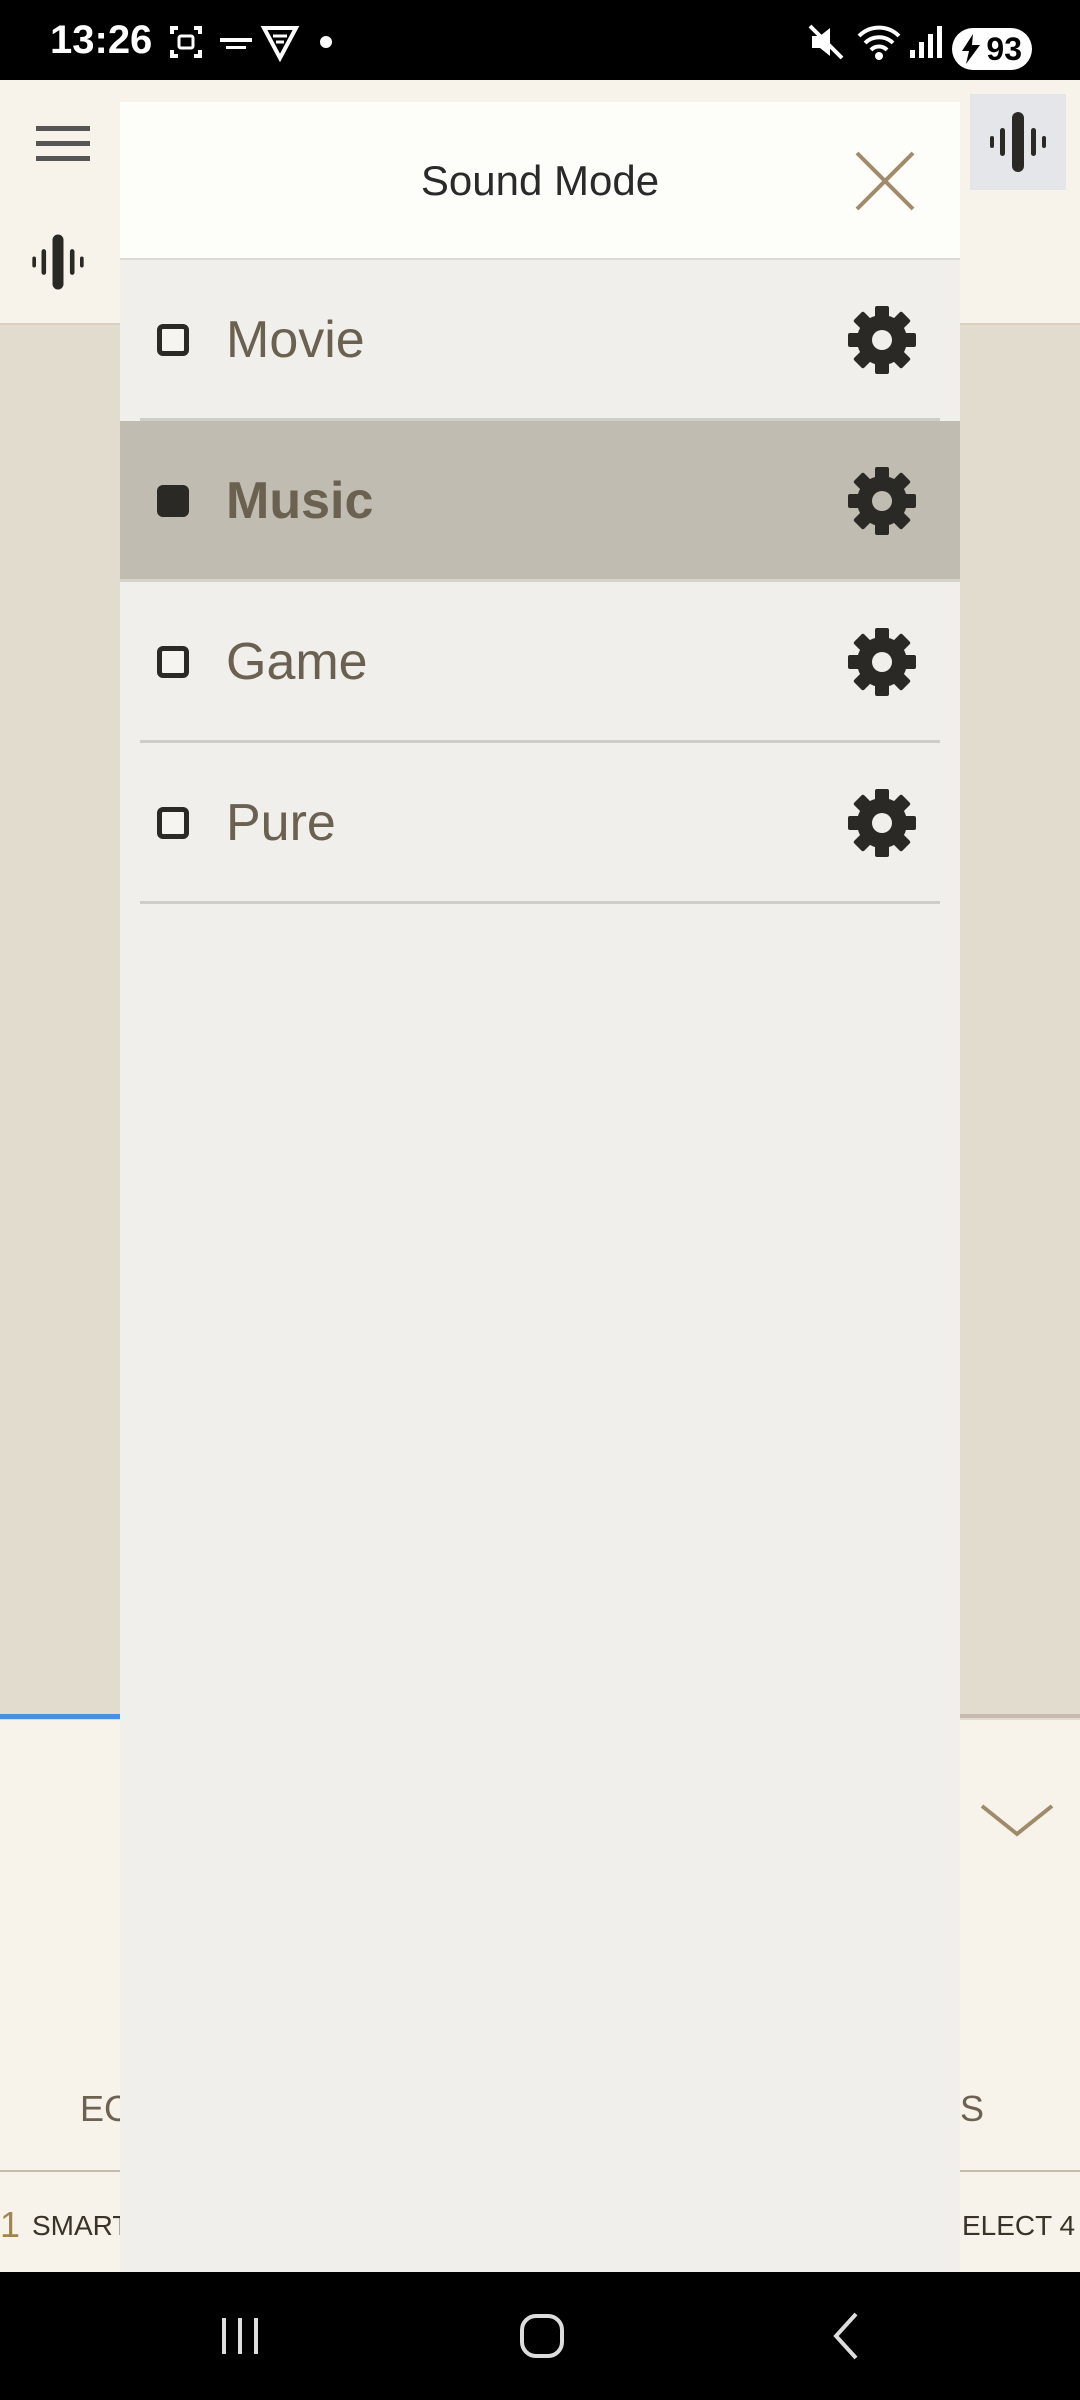 This screenshot has width=1080, height=2400. What do you see at coordinates (846, 2336) in the screenshot?
I see `back-icon` at bounding box center [846, 2336].